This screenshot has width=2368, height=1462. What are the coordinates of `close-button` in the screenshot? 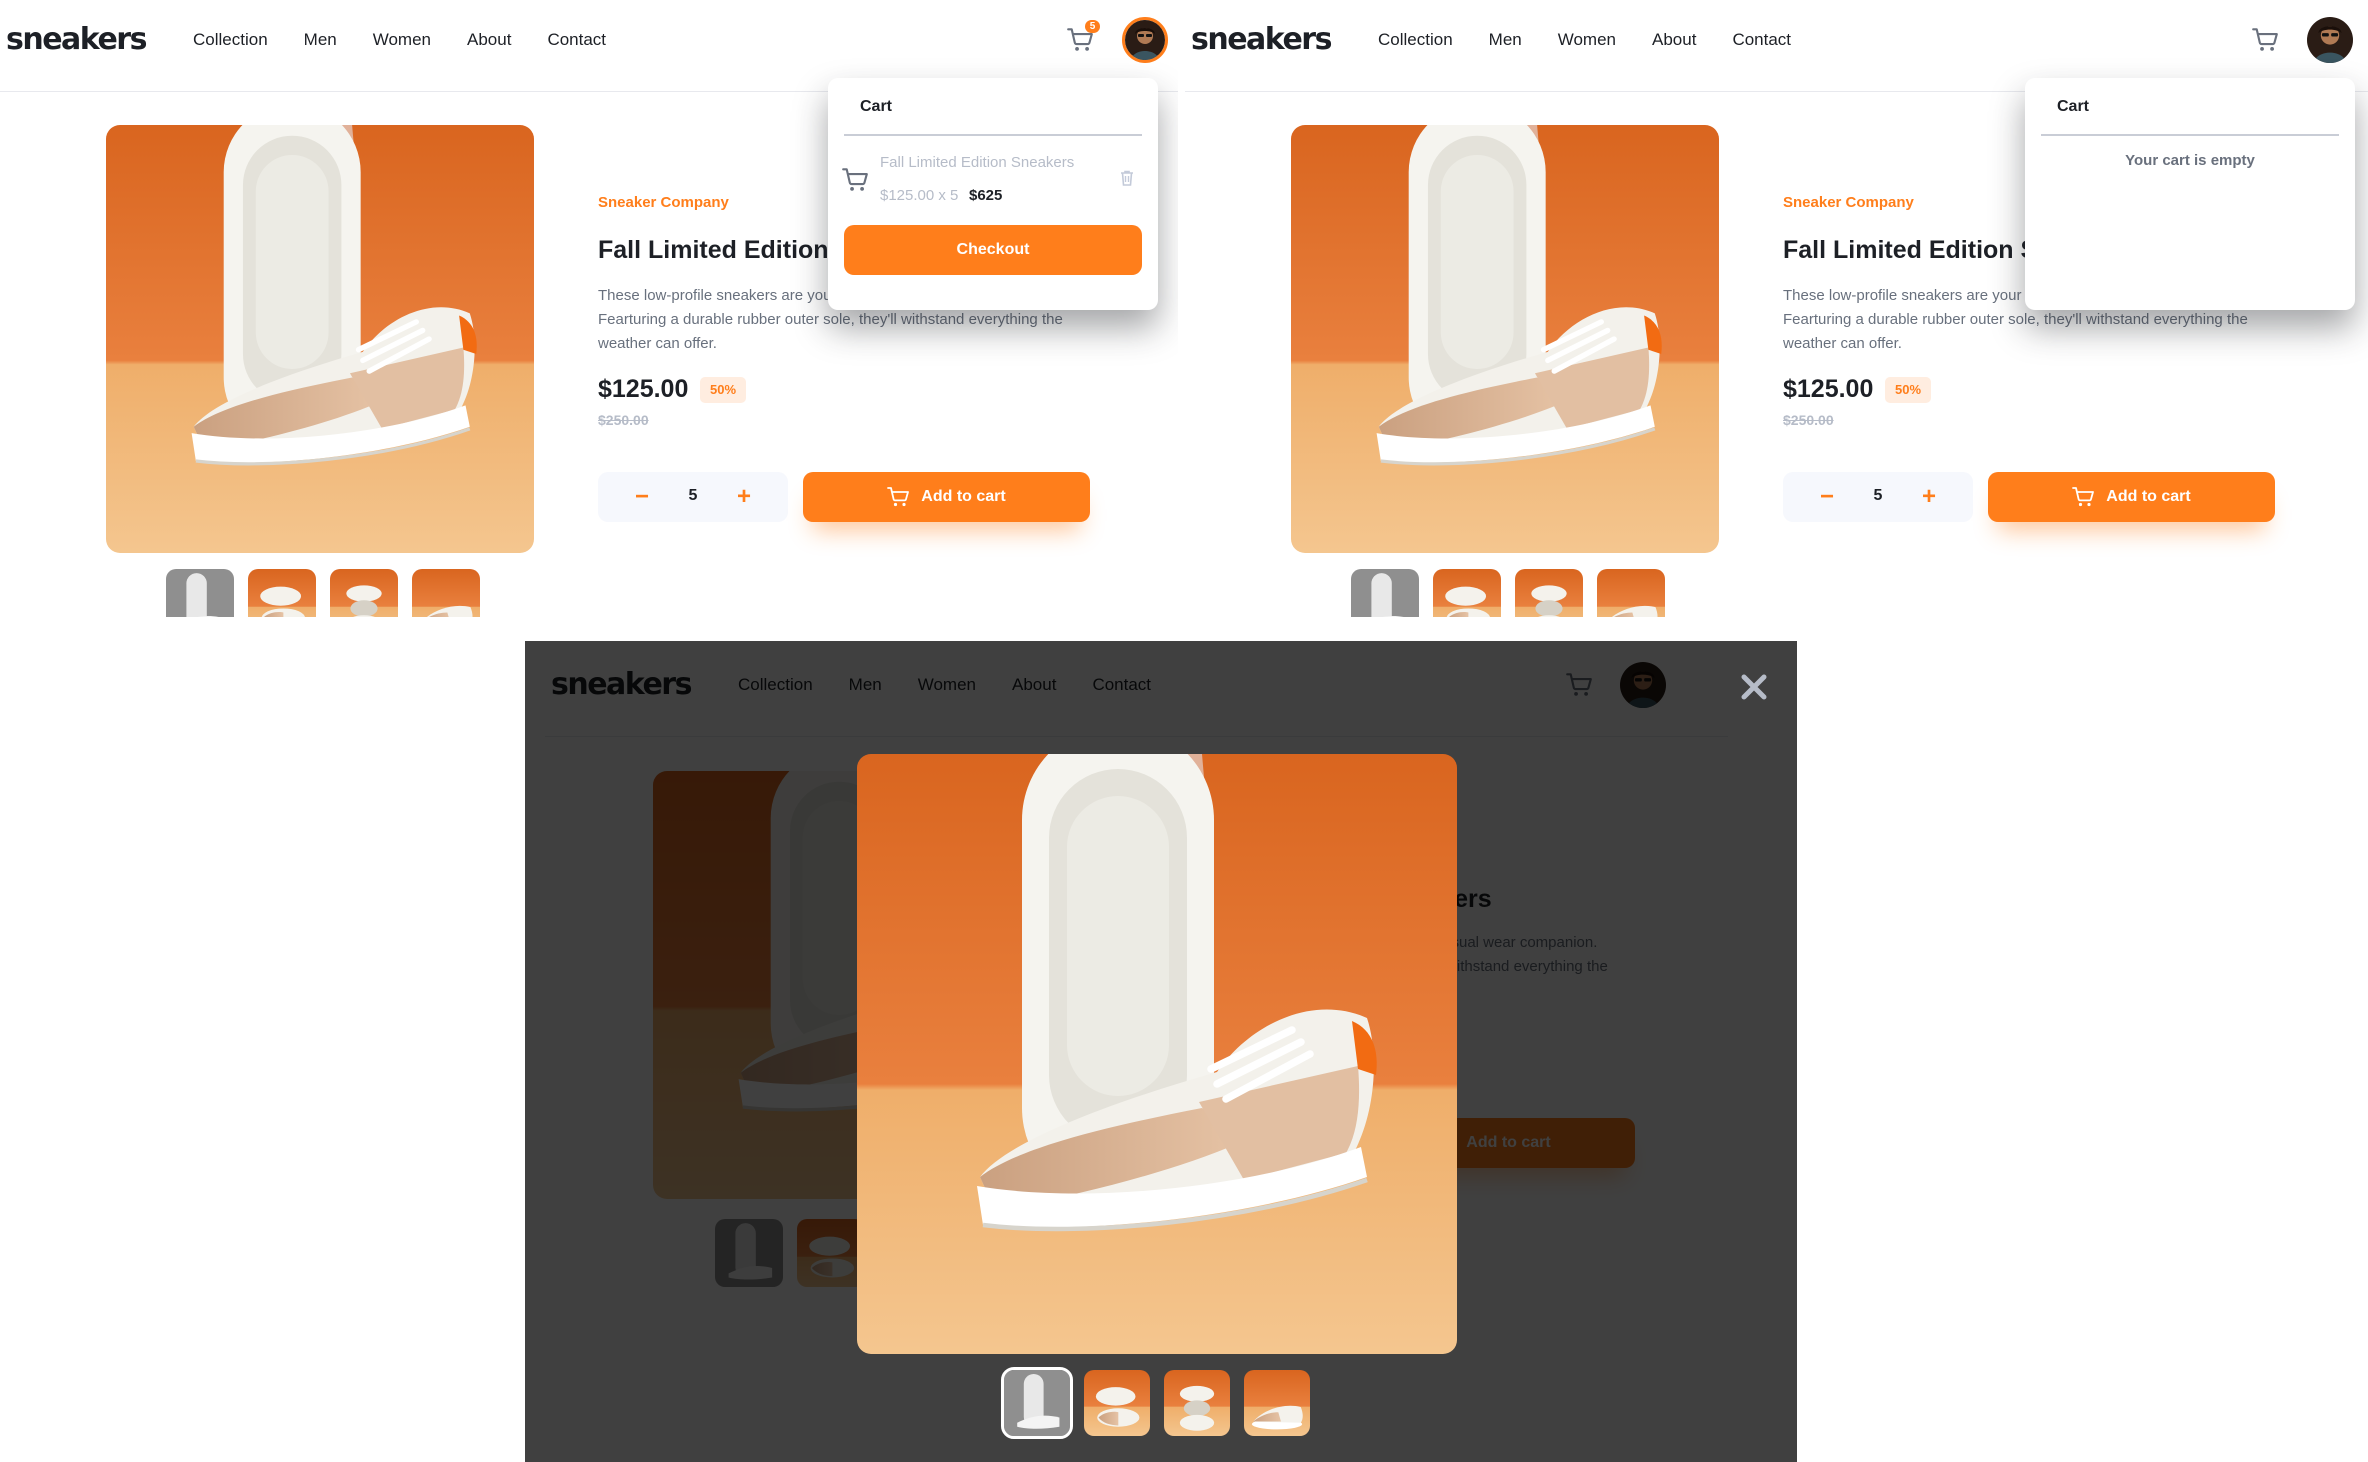 It's located at (1754, 687).